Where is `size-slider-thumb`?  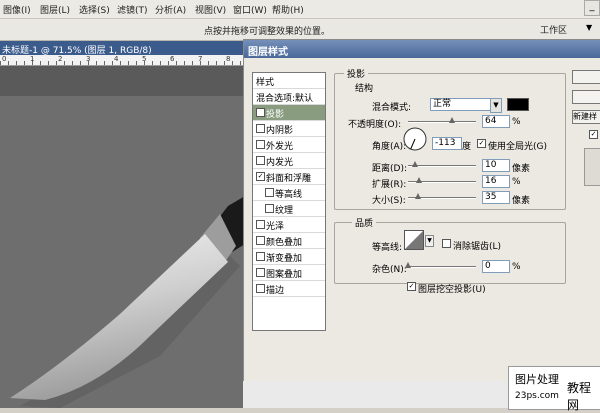
size-slider-thumb is located at coordinates (417, 196).